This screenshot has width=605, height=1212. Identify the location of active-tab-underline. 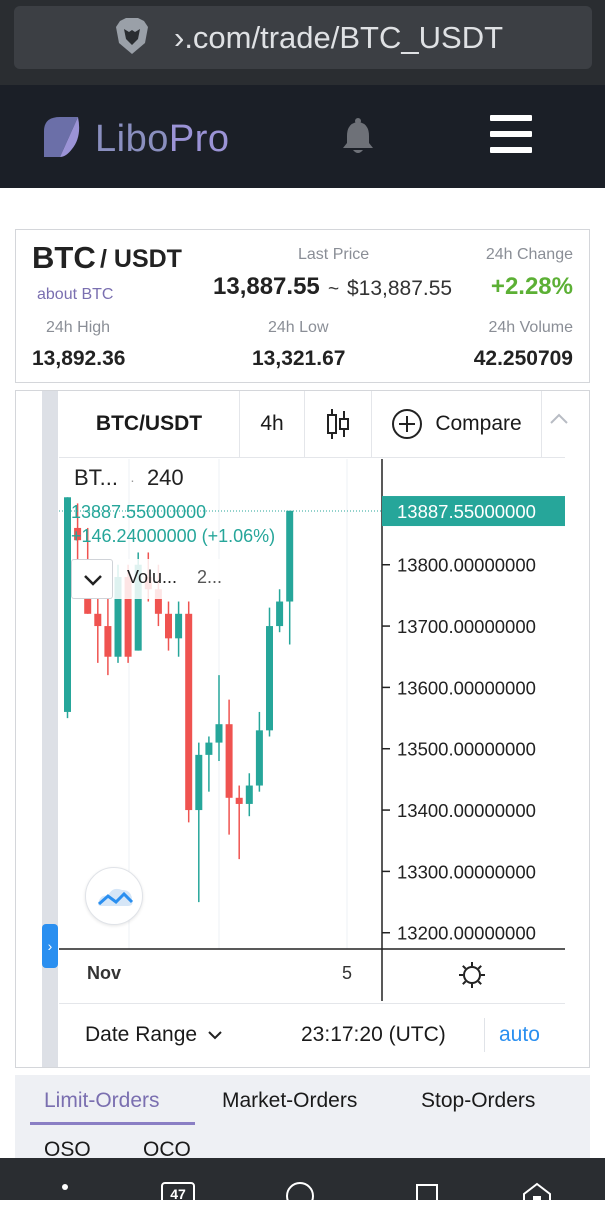
(112, 1123).